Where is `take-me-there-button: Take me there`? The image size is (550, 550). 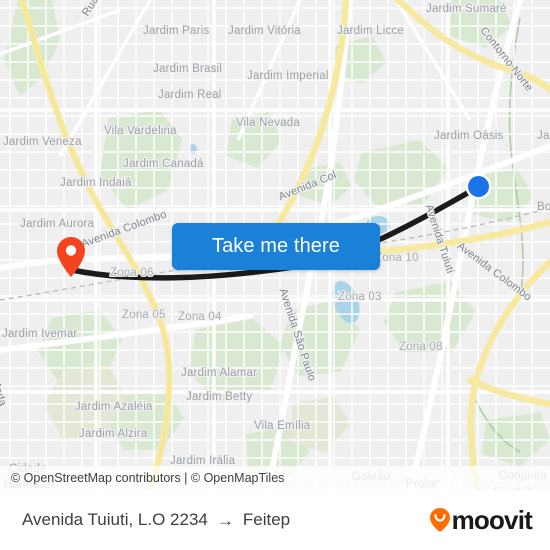
take-me-there-button: Take me there is located at coordinates (276, 246).